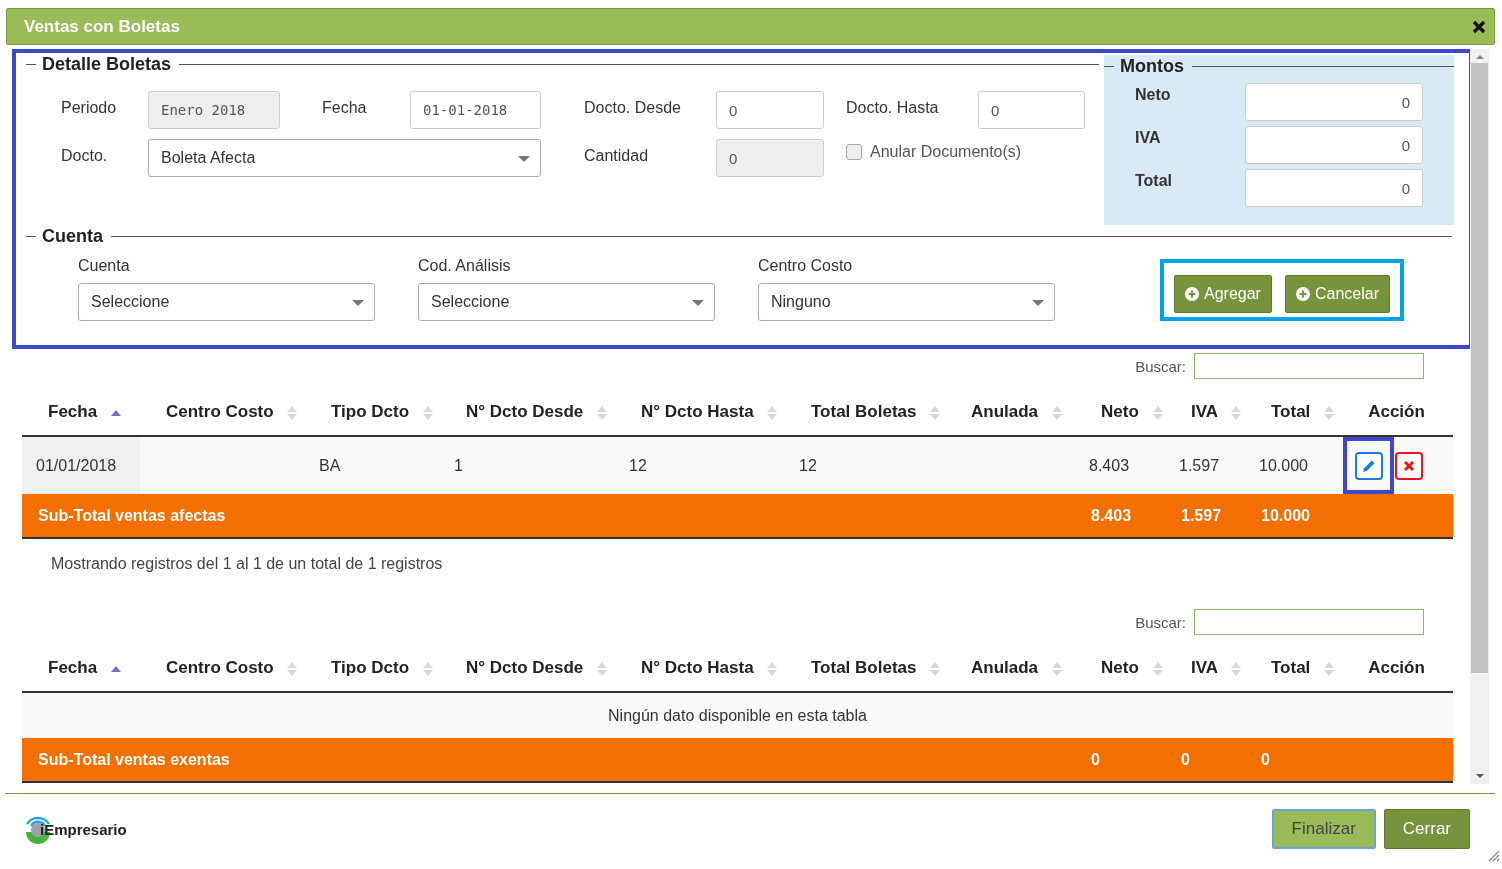  Describe the element at coordinates (1479, 416) in the screenshot. I see `scrollbar` at that location.